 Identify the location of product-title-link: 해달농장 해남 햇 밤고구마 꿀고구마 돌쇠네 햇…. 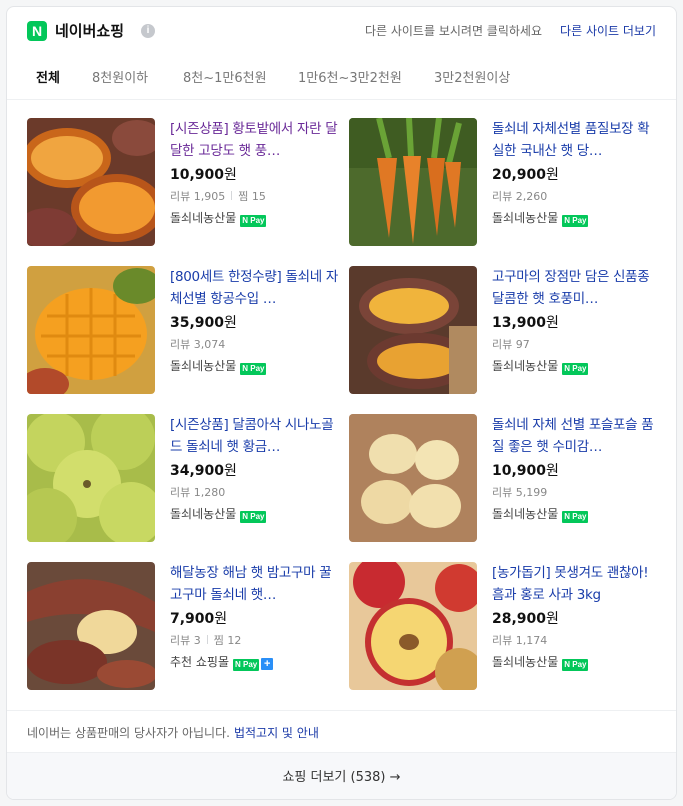
(254, 584).